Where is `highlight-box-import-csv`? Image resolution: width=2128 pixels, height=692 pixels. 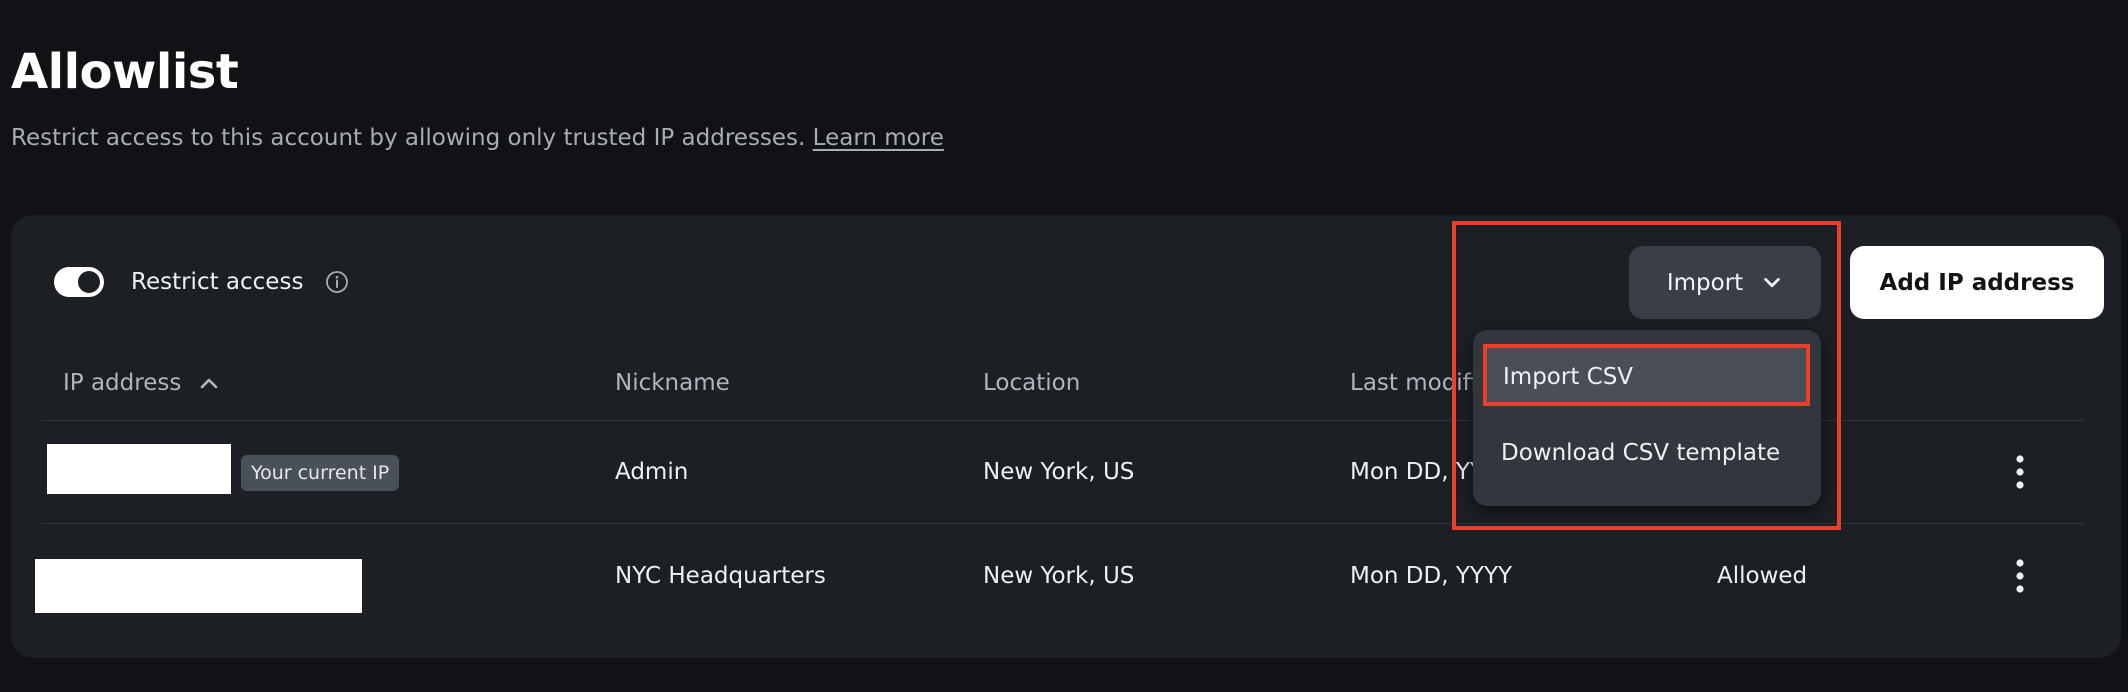
highlight-box-import-csv is located at coordinates (1646, 375).